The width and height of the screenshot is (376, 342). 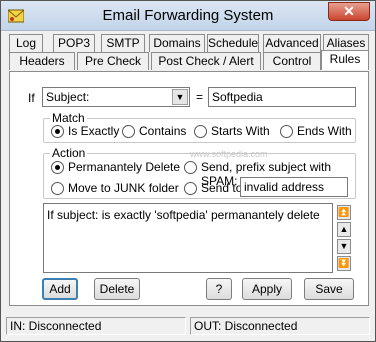 I want to click on close-button: ✕, so click(x=349, y=11).